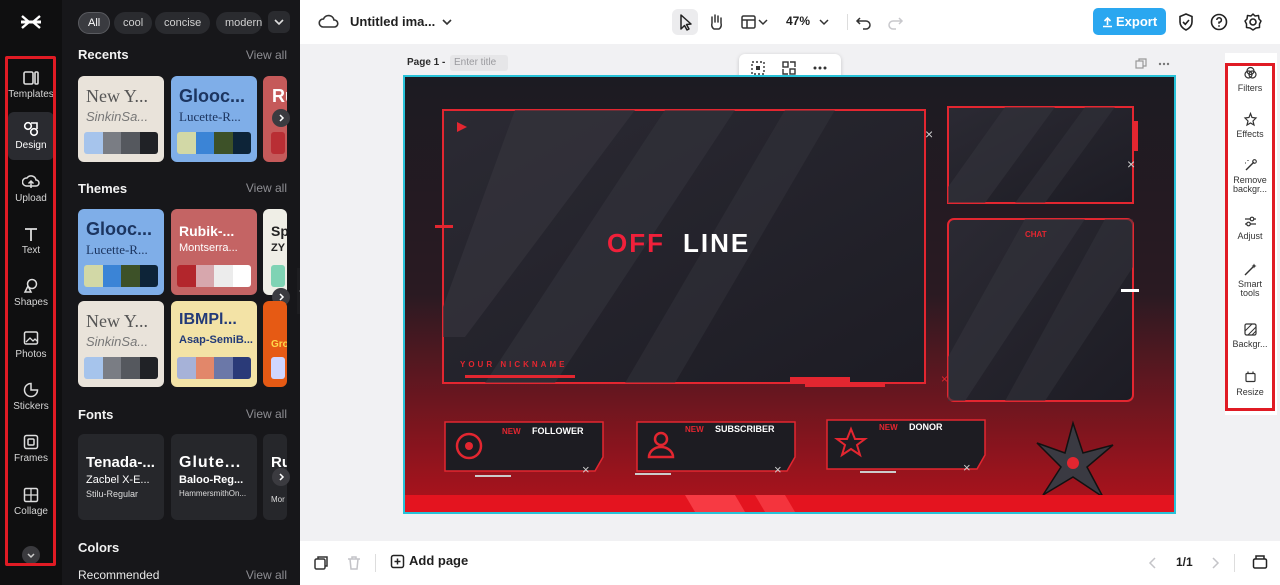 This screenshot has height=585, width=1280. Describe the element at coordinates (31, 22) in the screenshot. I see `capcut-logo-icon` at that location.